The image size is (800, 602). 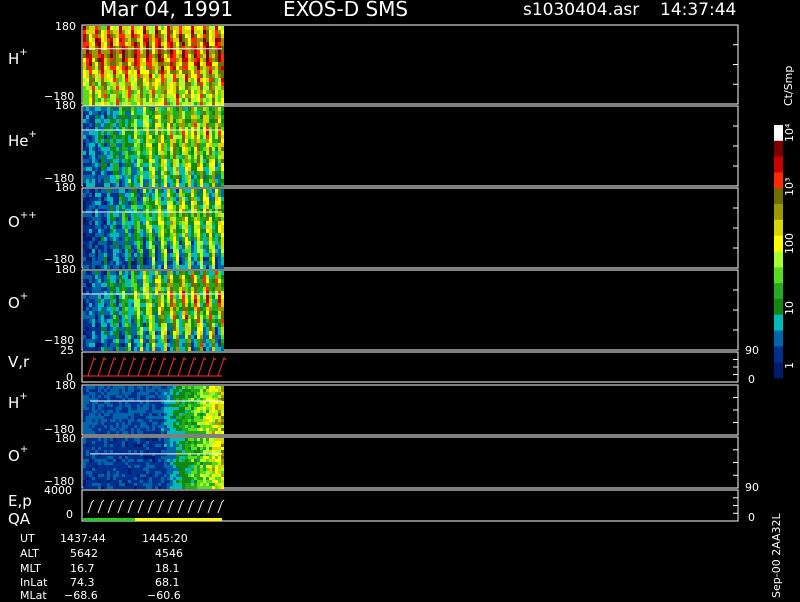 I want to click on ephemeris-start: 5642, so click(x=84, y=553).